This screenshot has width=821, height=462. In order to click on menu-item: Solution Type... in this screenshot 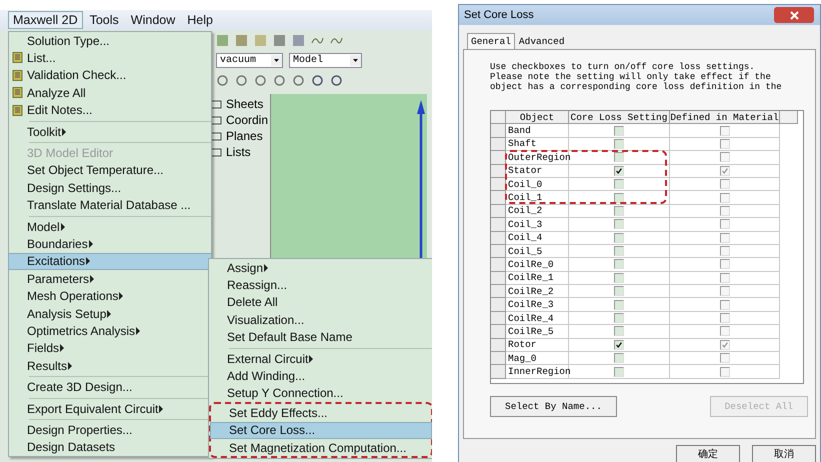, I will do `click(110, 41)`.